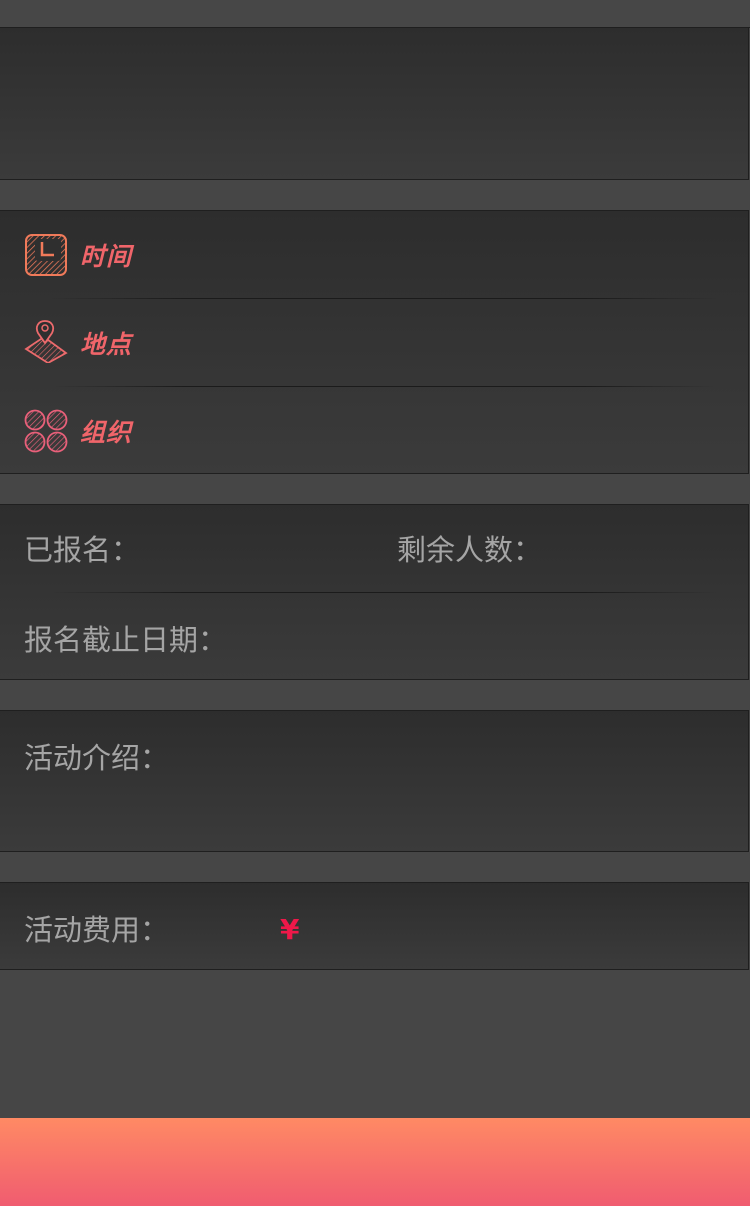  Describe the element at coordinates (375, 14) in the screenshot. I see `top-strip` at that location.